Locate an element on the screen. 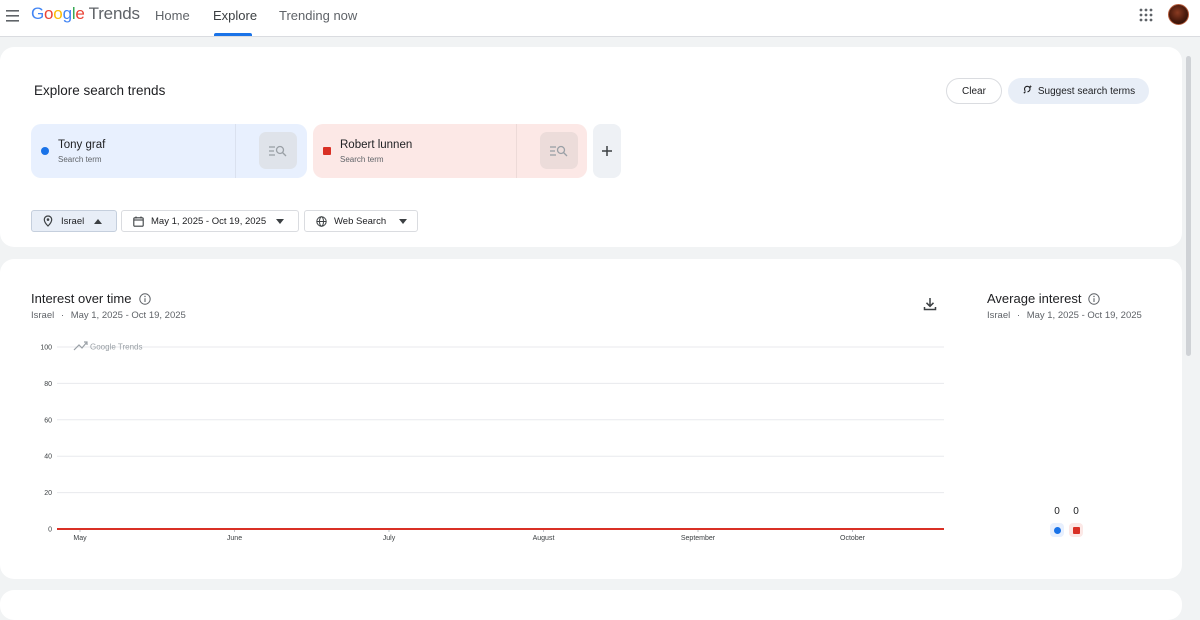  interest-over-time-title: Interest over time is located at coordinates (81, 298).